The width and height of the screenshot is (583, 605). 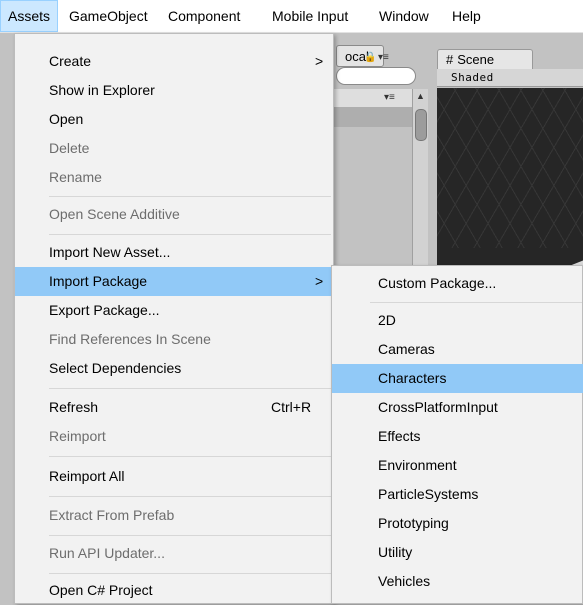 I want to click on lock-icon: 🔒, so click(x=370, y=57).